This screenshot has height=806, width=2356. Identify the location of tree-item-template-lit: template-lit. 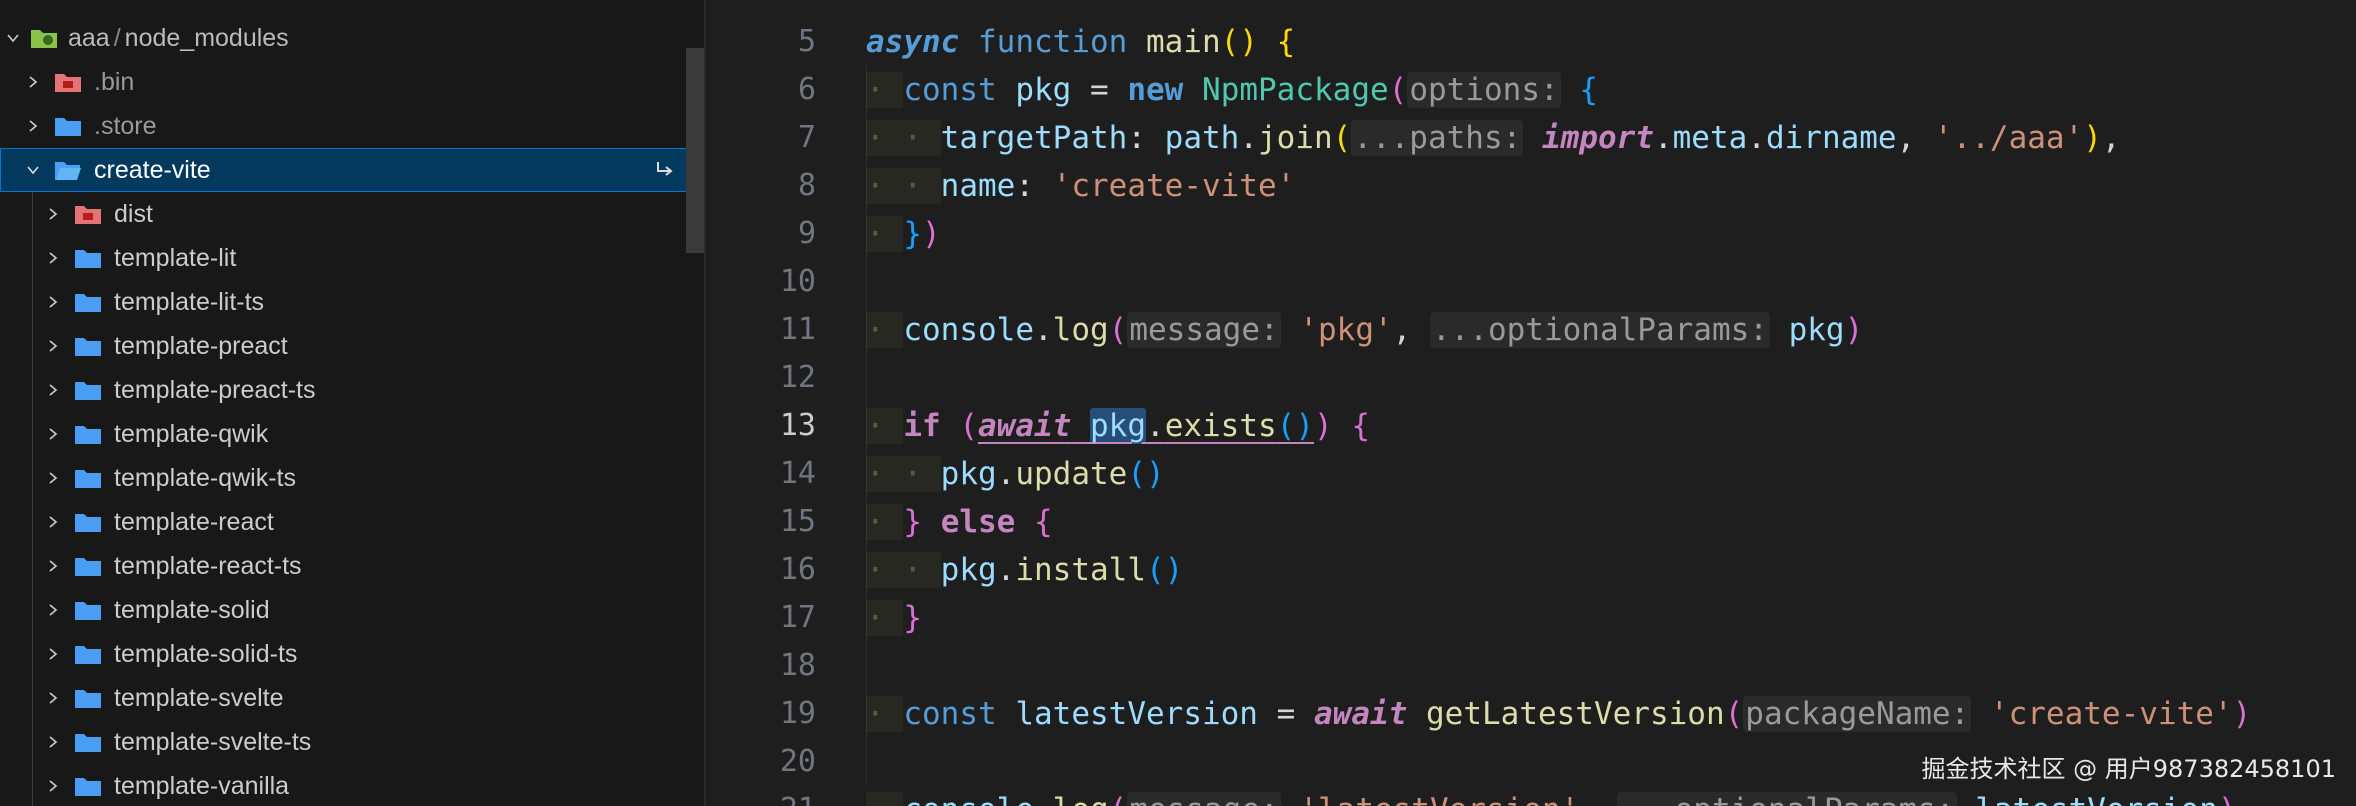
(352, 258).